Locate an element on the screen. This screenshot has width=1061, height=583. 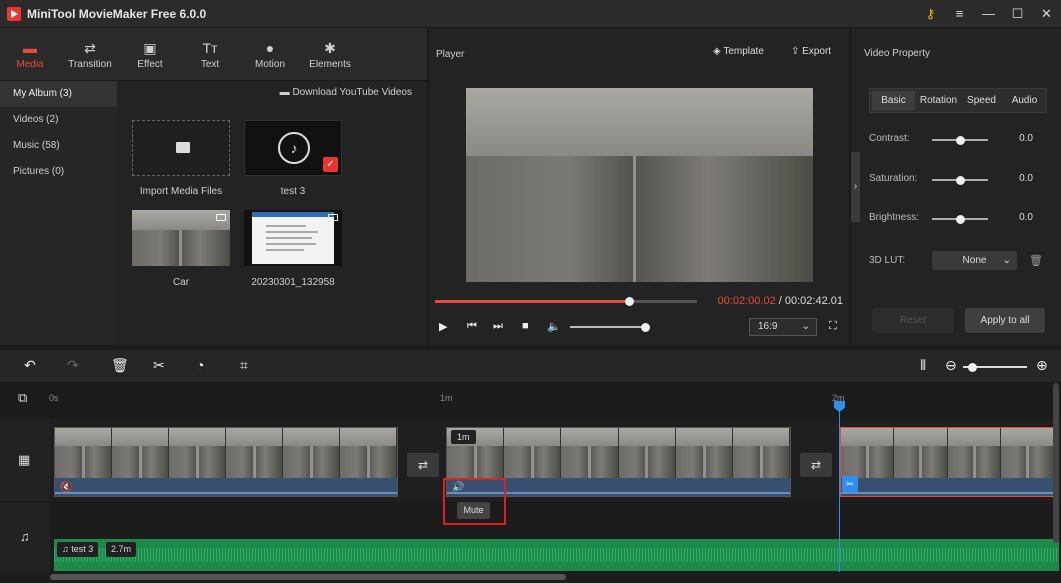
previous-frame-button: ⏮ is located at coordinates (472, 326).